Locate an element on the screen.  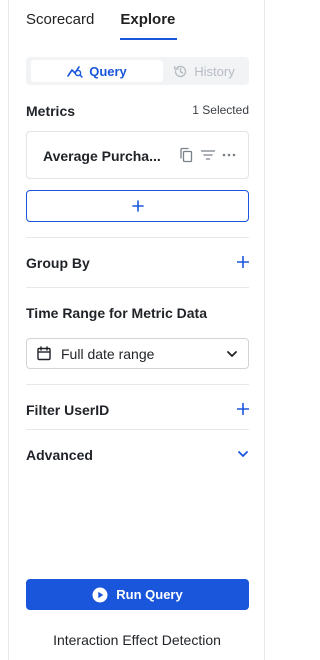
run-query-label: Run Query is located at coordinates (149, 594).